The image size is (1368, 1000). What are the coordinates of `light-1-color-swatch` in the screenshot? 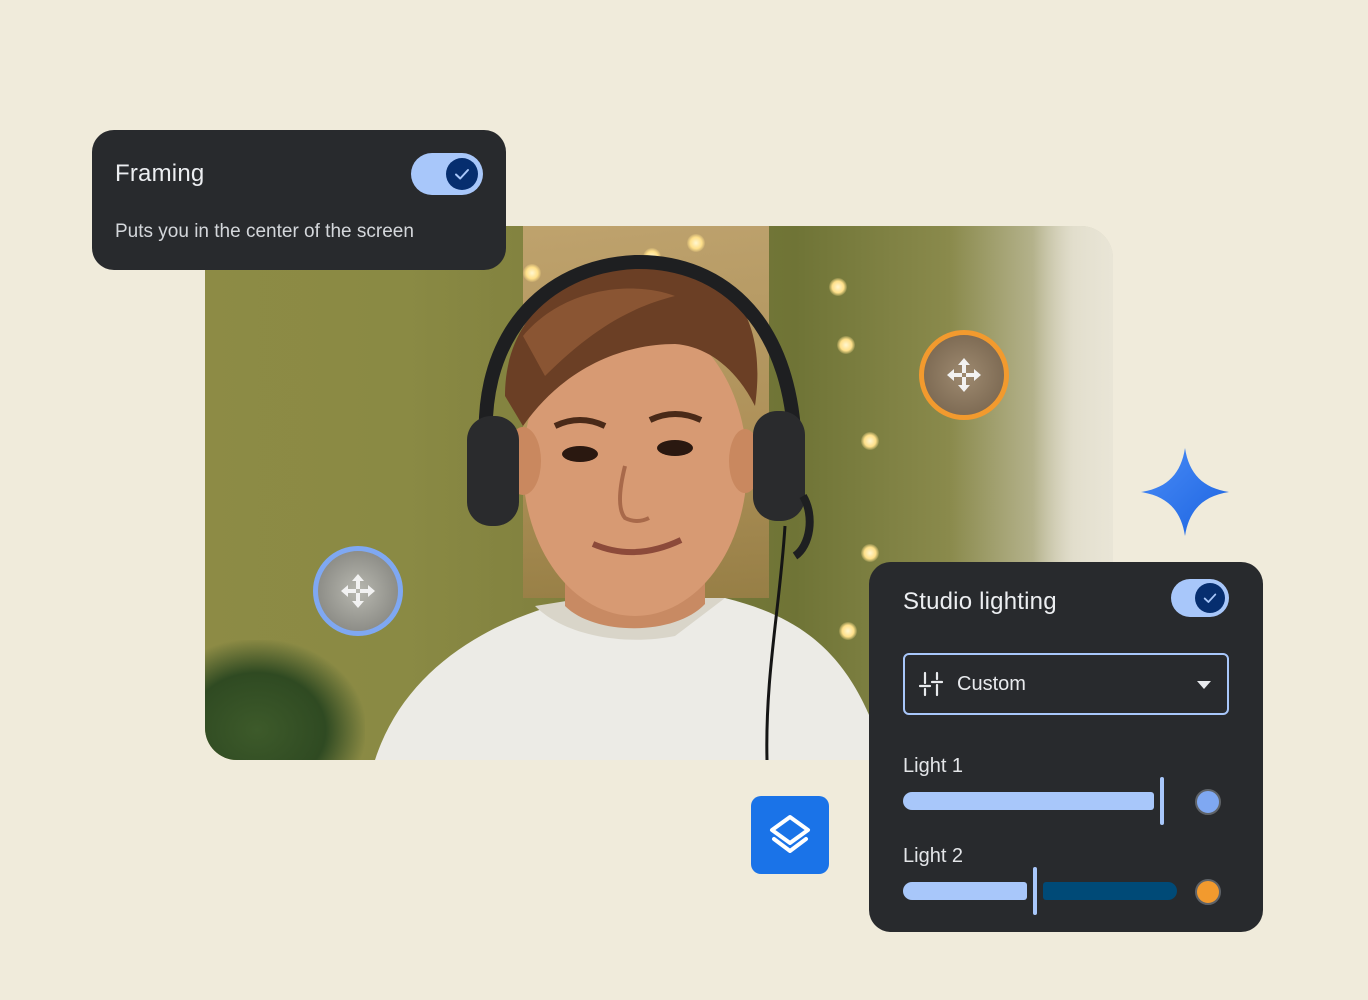 It's located at (1208, 802).